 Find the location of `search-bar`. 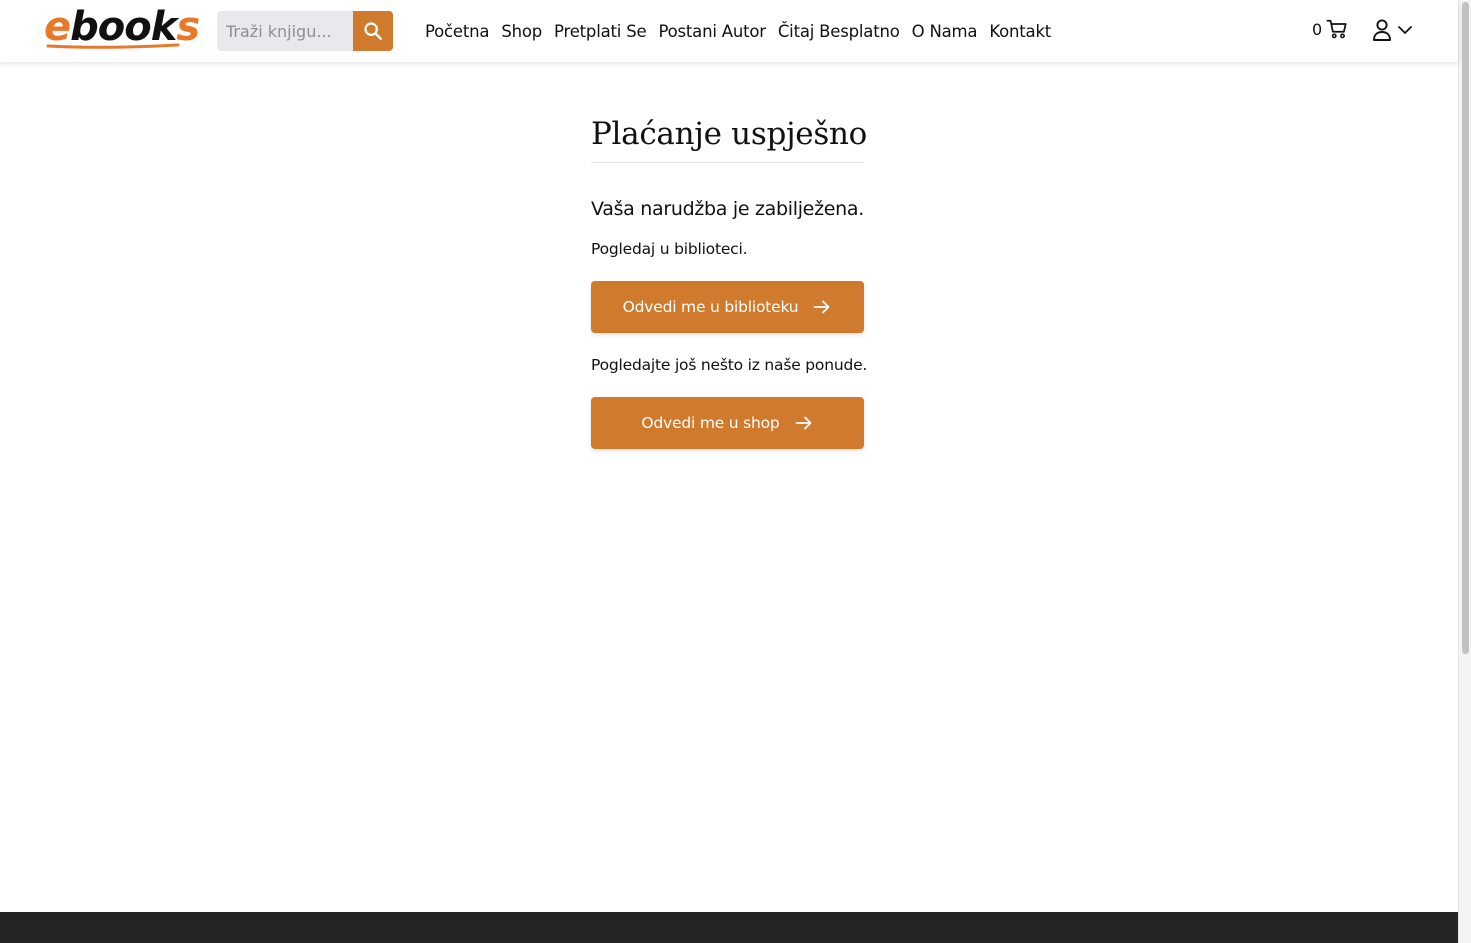

search-bar is located at coordinates (305, 31).